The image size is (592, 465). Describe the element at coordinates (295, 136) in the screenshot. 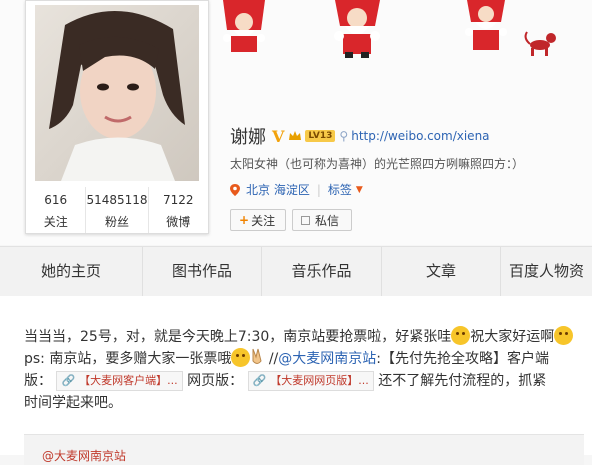

I see `vip-crown-icon` at that location.